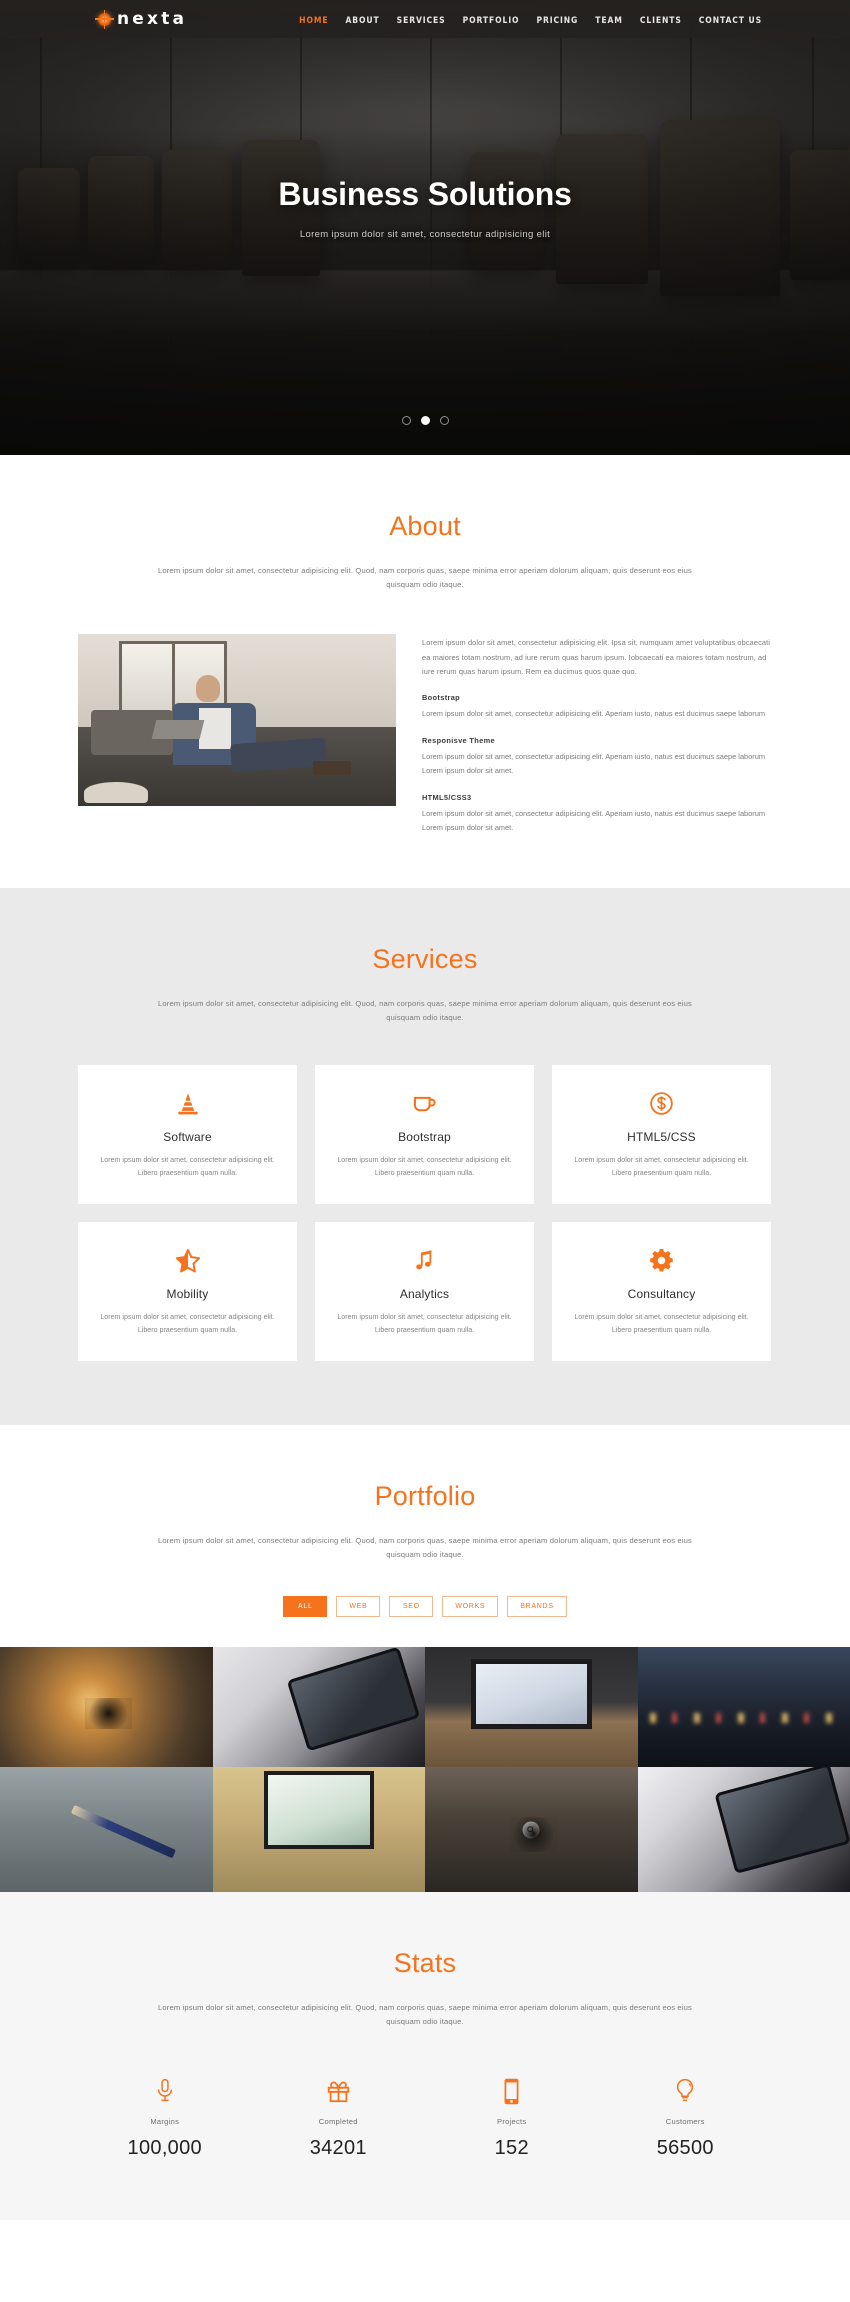 This screenshot has height=2302, width=850. What do you see at coordinates (152, 19) in the screenshot?
I see `logo-text: nexta` at bounding box center [152, 19].